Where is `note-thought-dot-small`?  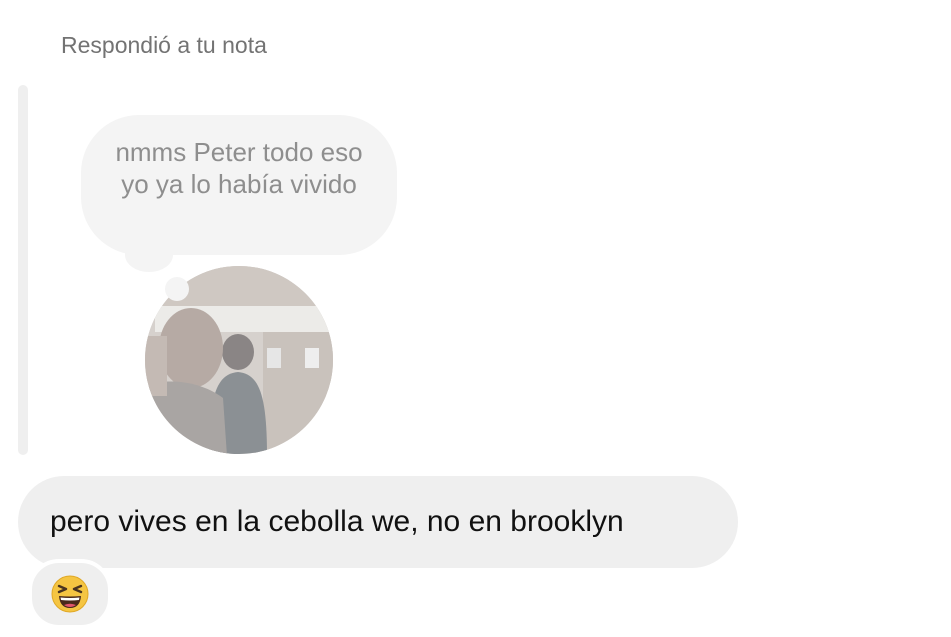 note-thought-dot-small is located at coordinates (177, 289).